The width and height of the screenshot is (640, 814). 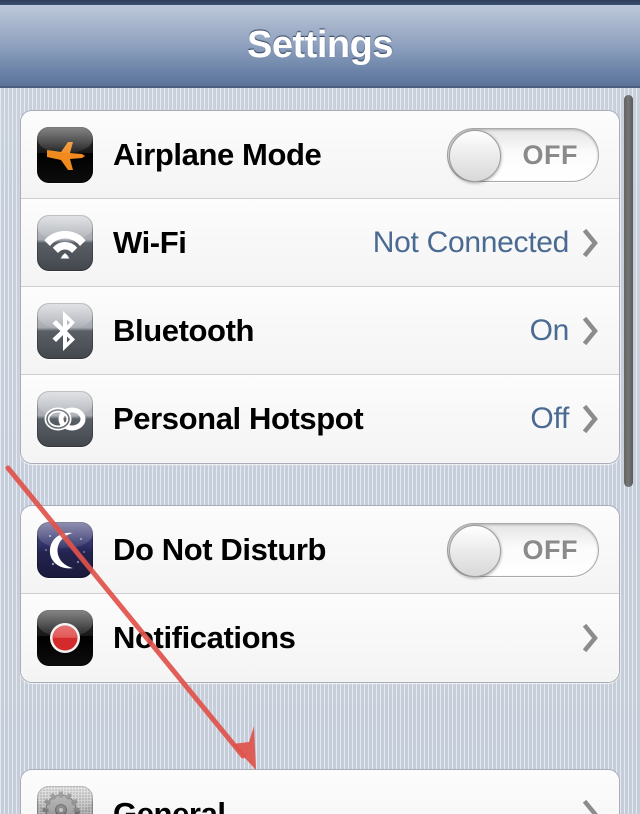 I want to click on settings-row-label: Personal Hotspot, so click(x=238, y=418).